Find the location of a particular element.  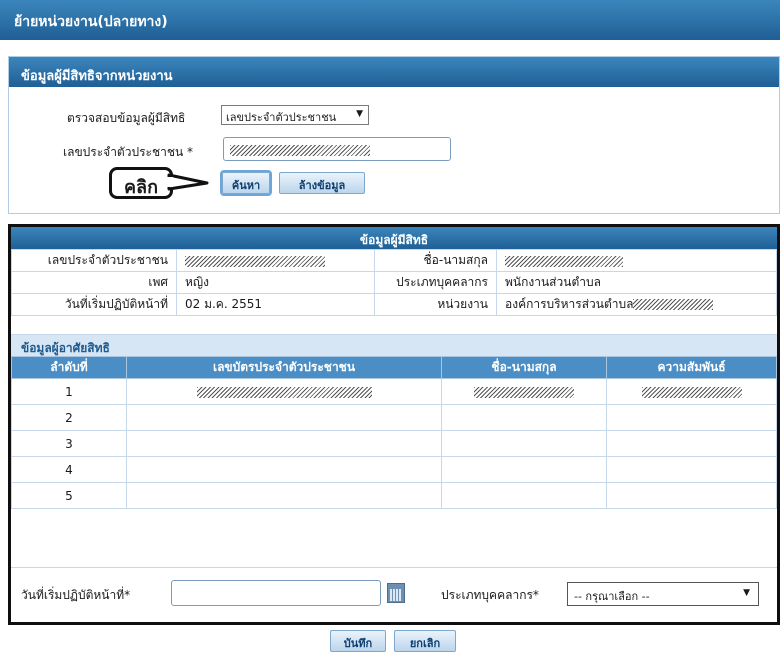

entitlement-heading: ข้อมูลผู้มีสิทธิ is located at coordinates (394, 238).